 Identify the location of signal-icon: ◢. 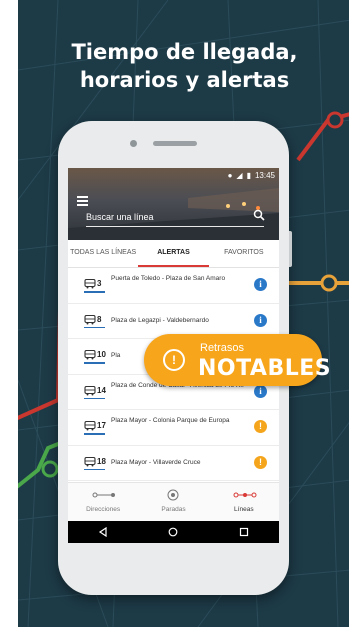
(239, 175).